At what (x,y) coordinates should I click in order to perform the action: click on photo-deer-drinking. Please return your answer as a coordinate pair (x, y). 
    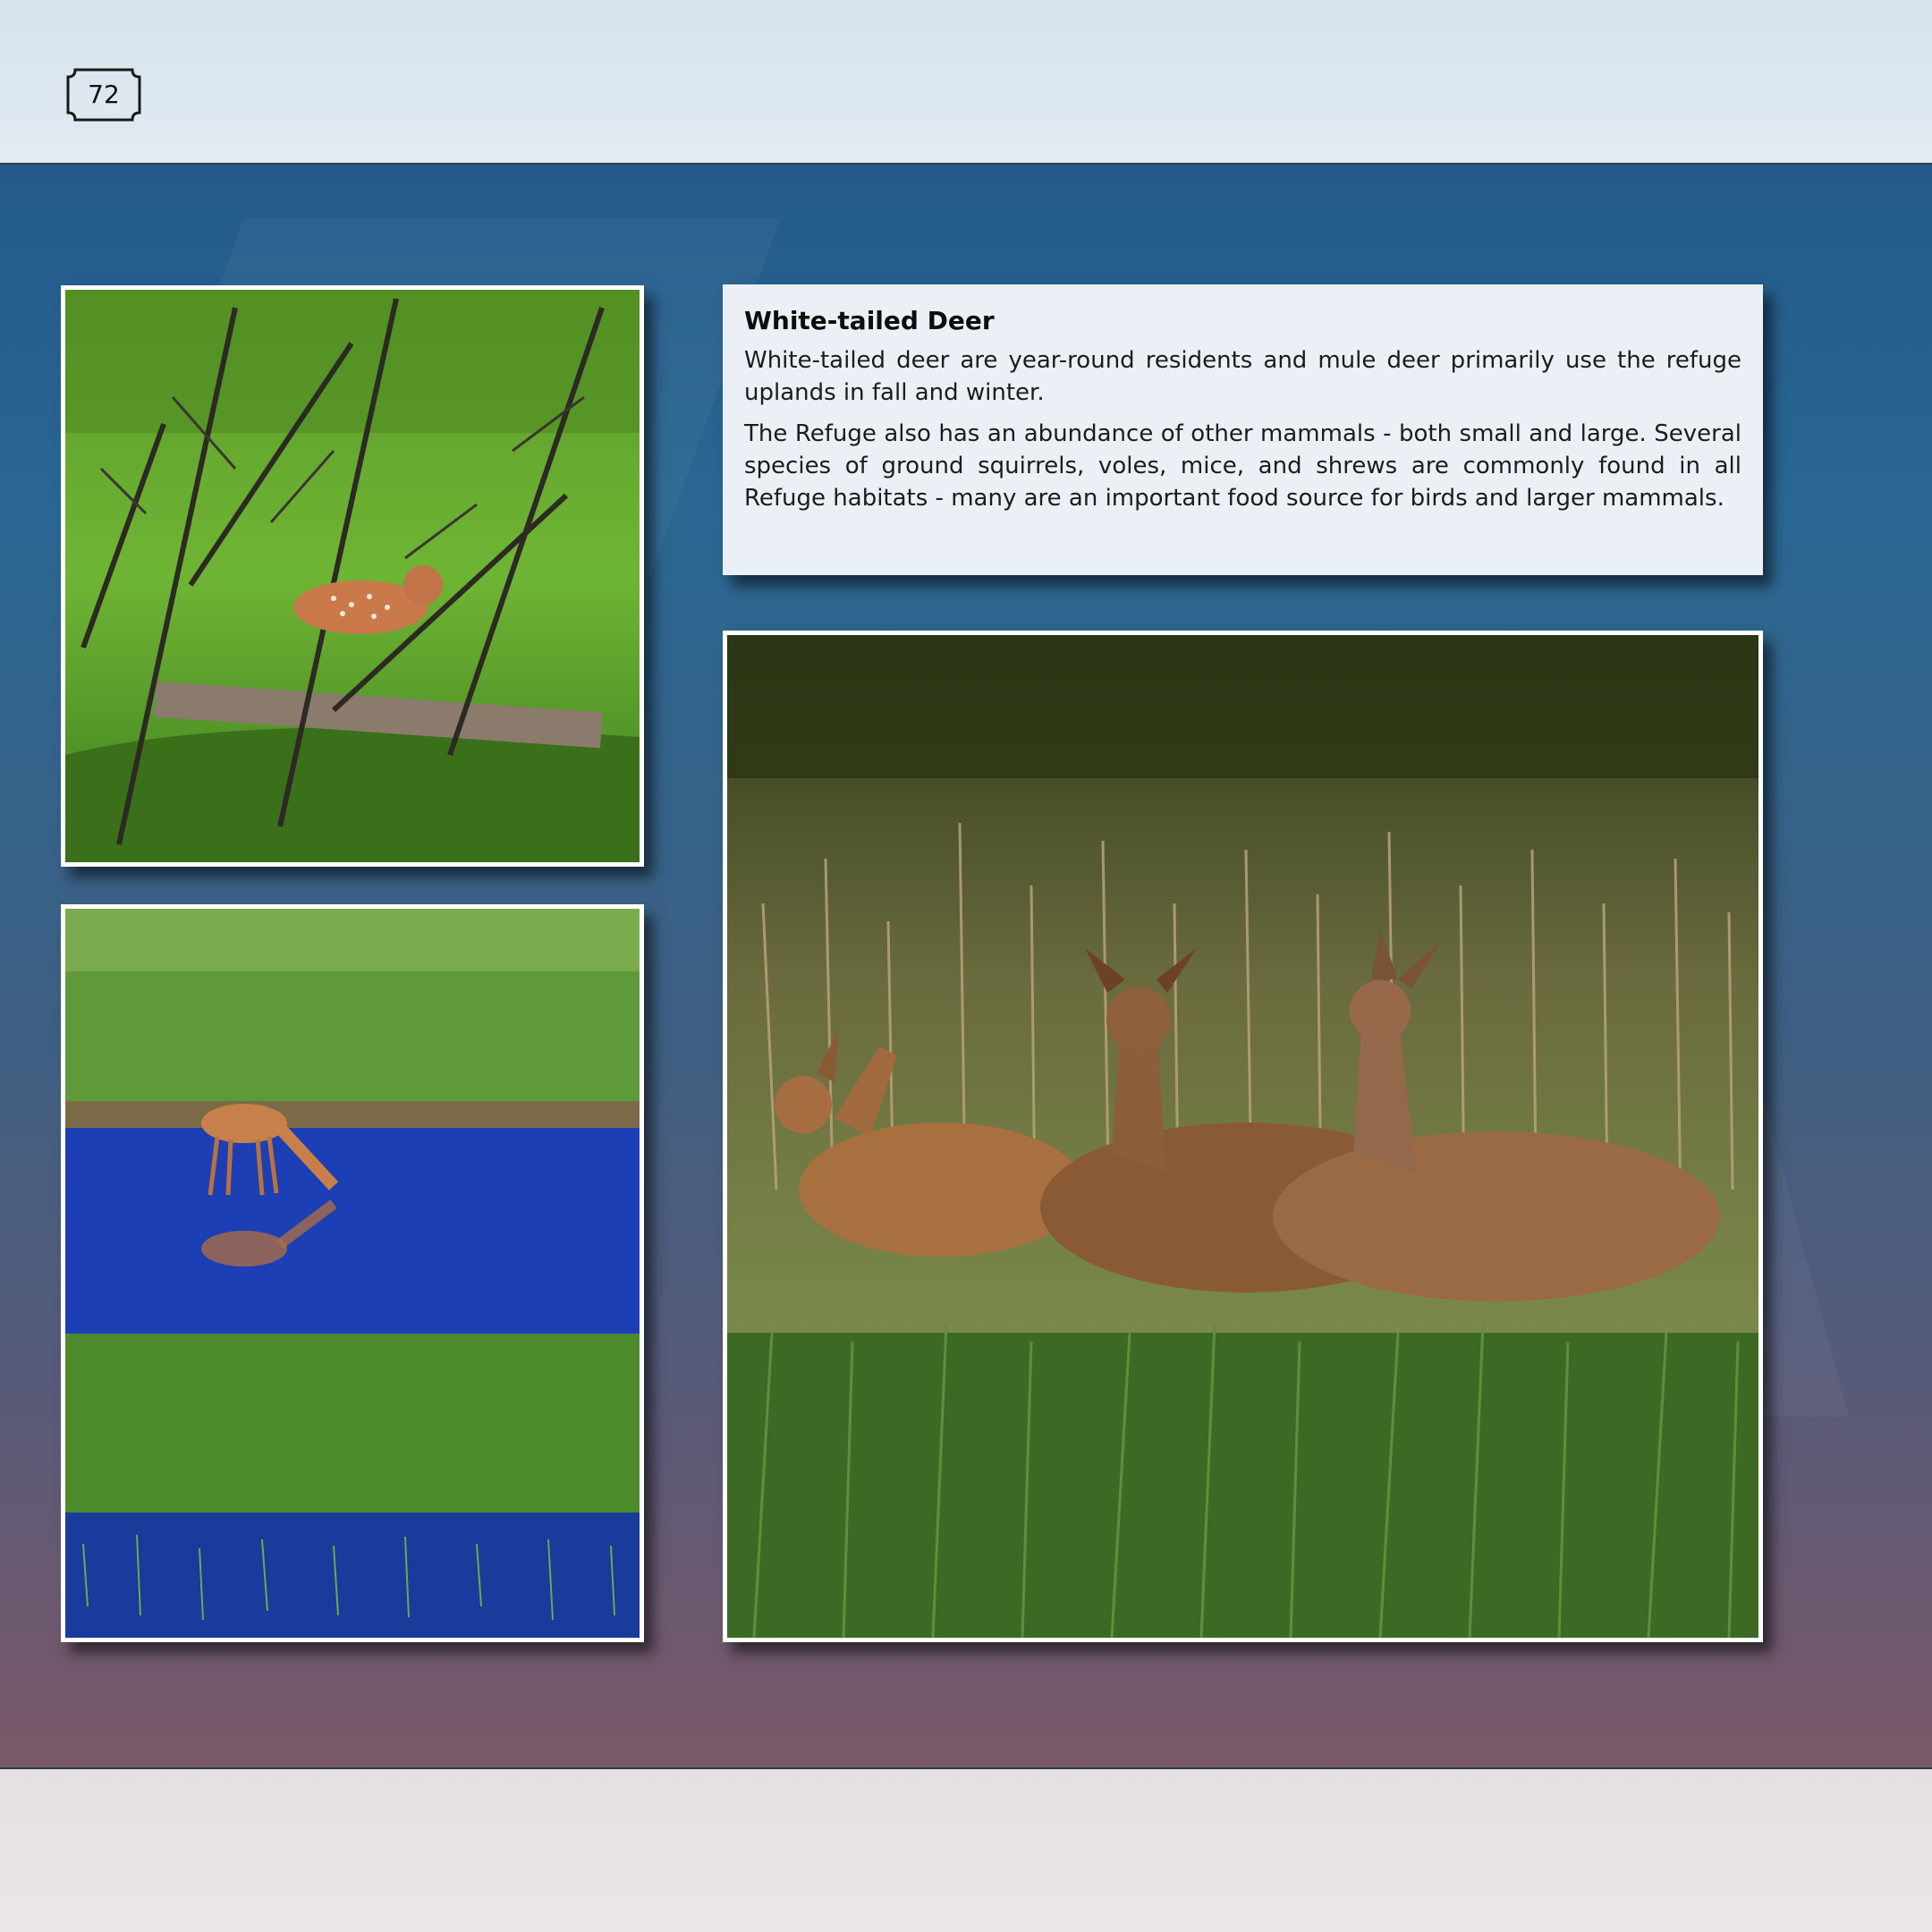
    Looking at the image, I should click on (352, 1273).